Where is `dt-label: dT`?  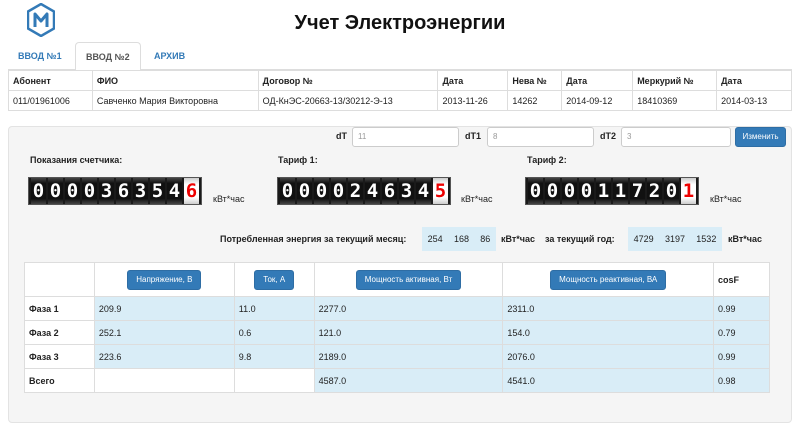
dt-label: dT is located at coordinates (341, 136).